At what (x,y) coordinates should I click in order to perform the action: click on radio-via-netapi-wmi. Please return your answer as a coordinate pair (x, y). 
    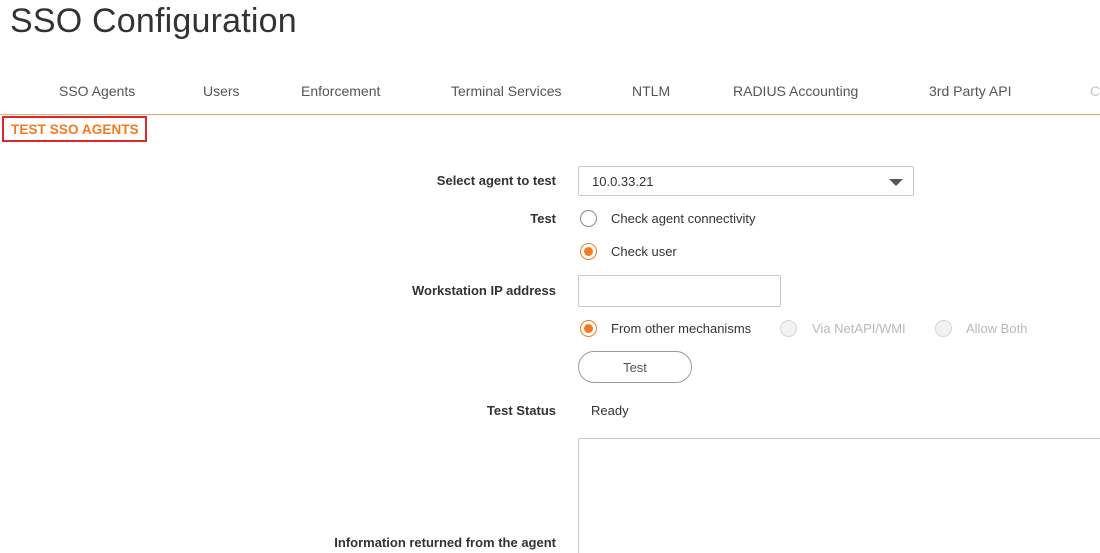
    Looking at the image, I should click on (788, 328).